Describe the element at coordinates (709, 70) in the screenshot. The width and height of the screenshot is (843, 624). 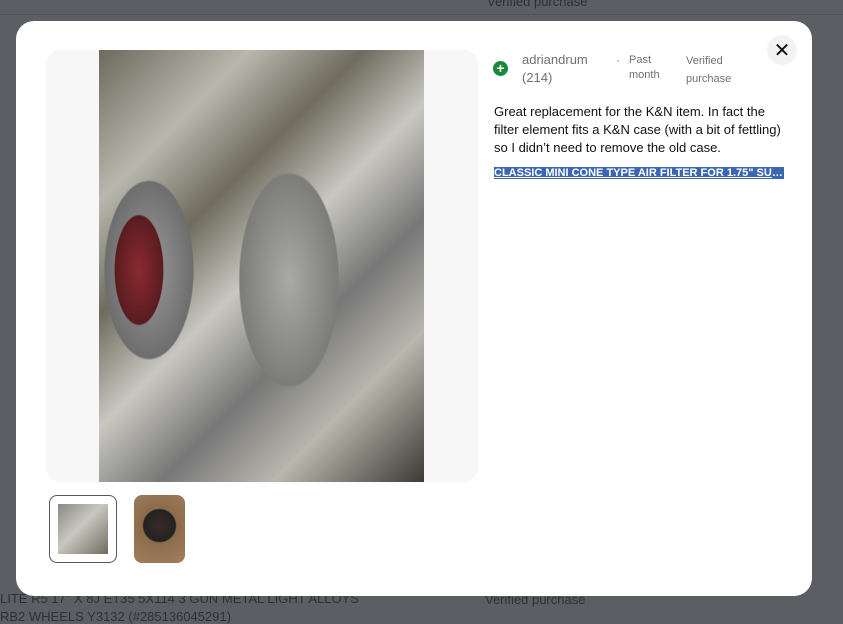
I see `verified-purchase: Verified purchase` at that location.